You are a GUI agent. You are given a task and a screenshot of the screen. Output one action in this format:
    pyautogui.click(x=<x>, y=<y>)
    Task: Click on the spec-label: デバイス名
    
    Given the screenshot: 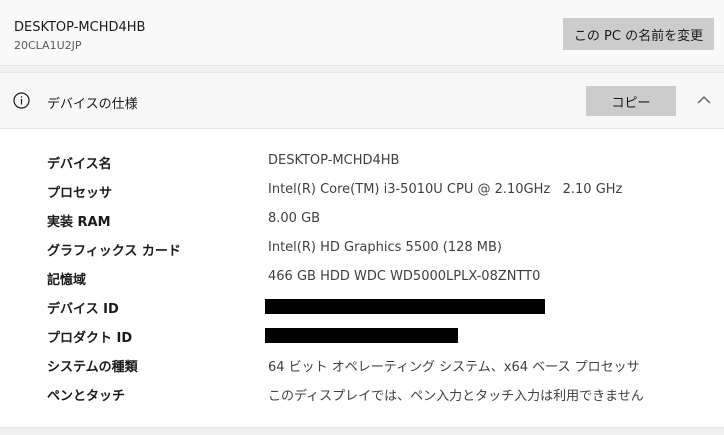 What is the action you would take?
    pyautogui.click(x=79, y=164)
    